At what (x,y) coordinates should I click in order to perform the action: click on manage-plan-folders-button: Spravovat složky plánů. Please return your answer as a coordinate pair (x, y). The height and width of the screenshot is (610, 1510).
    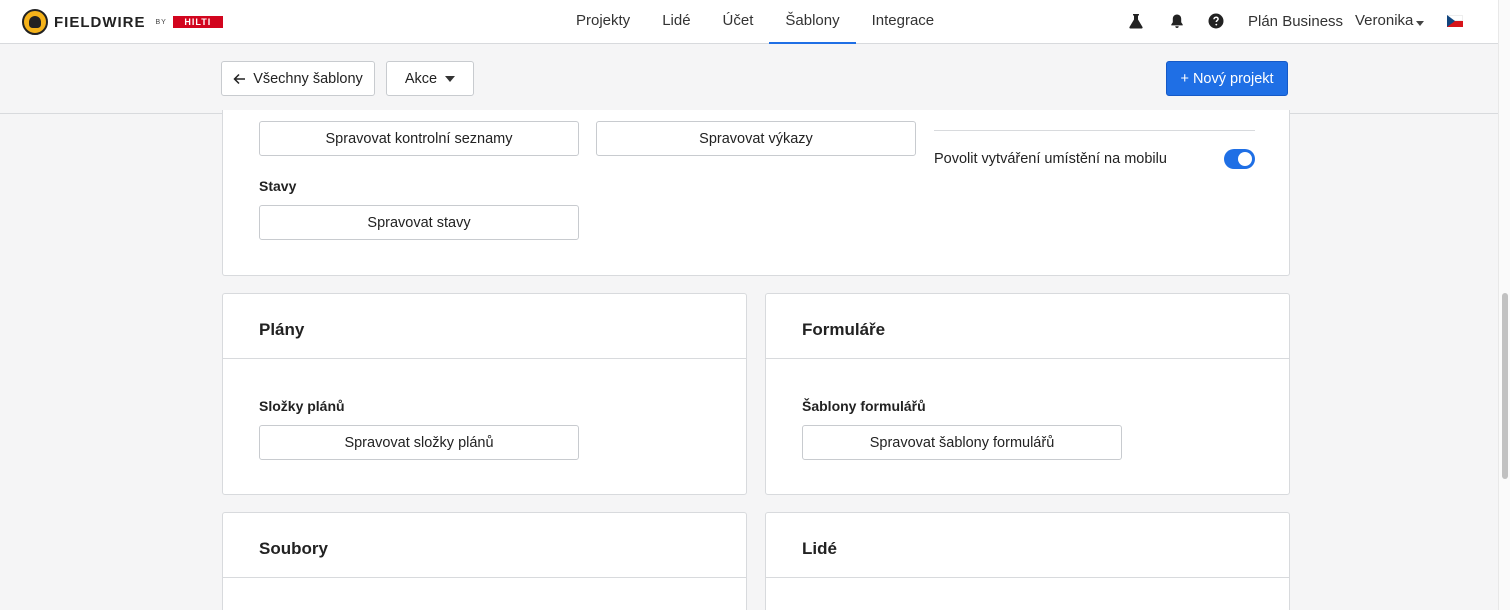
    Looking at the image, I should click on (419, 442).